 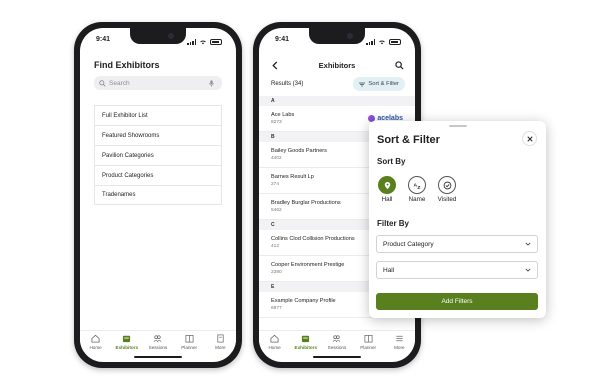 What do you see at coordinates (276, 122) in the screenshot?
I see `booth-number: 8273` at bounding box center [276, 122].